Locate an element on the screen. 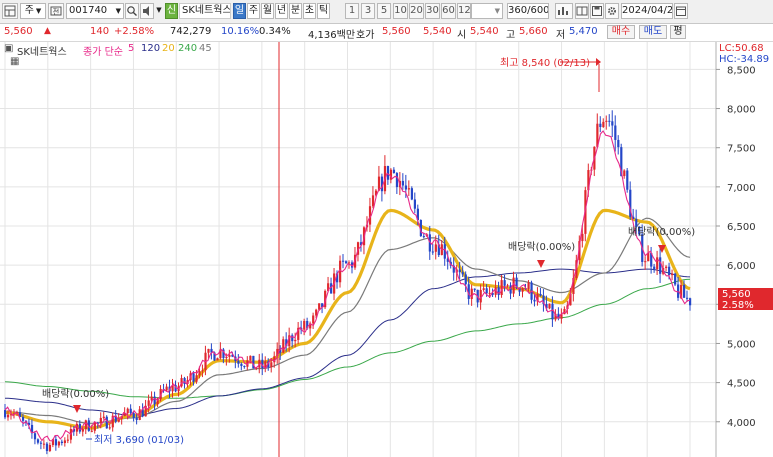 Image resolution: width=773 pixels, height=457 pixels. legend-ma240: 240 is located at coordinates (188, 48).